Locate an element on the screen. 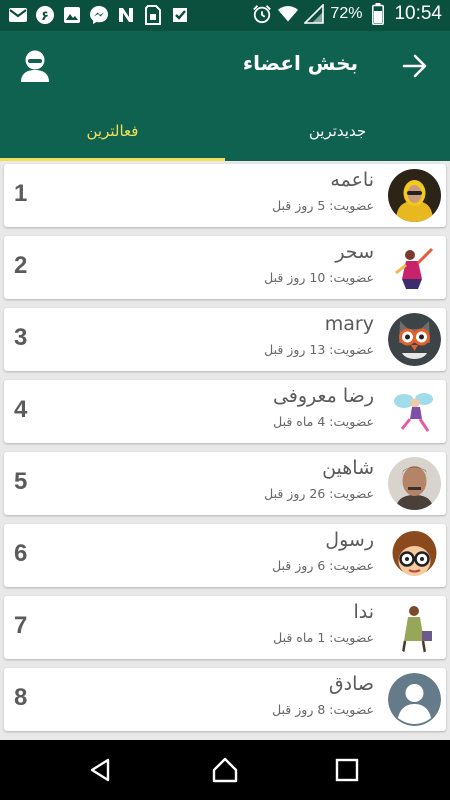 The width and height of the screenshot is (450, 800). gallery-icon is located at coordinates (72, 15).